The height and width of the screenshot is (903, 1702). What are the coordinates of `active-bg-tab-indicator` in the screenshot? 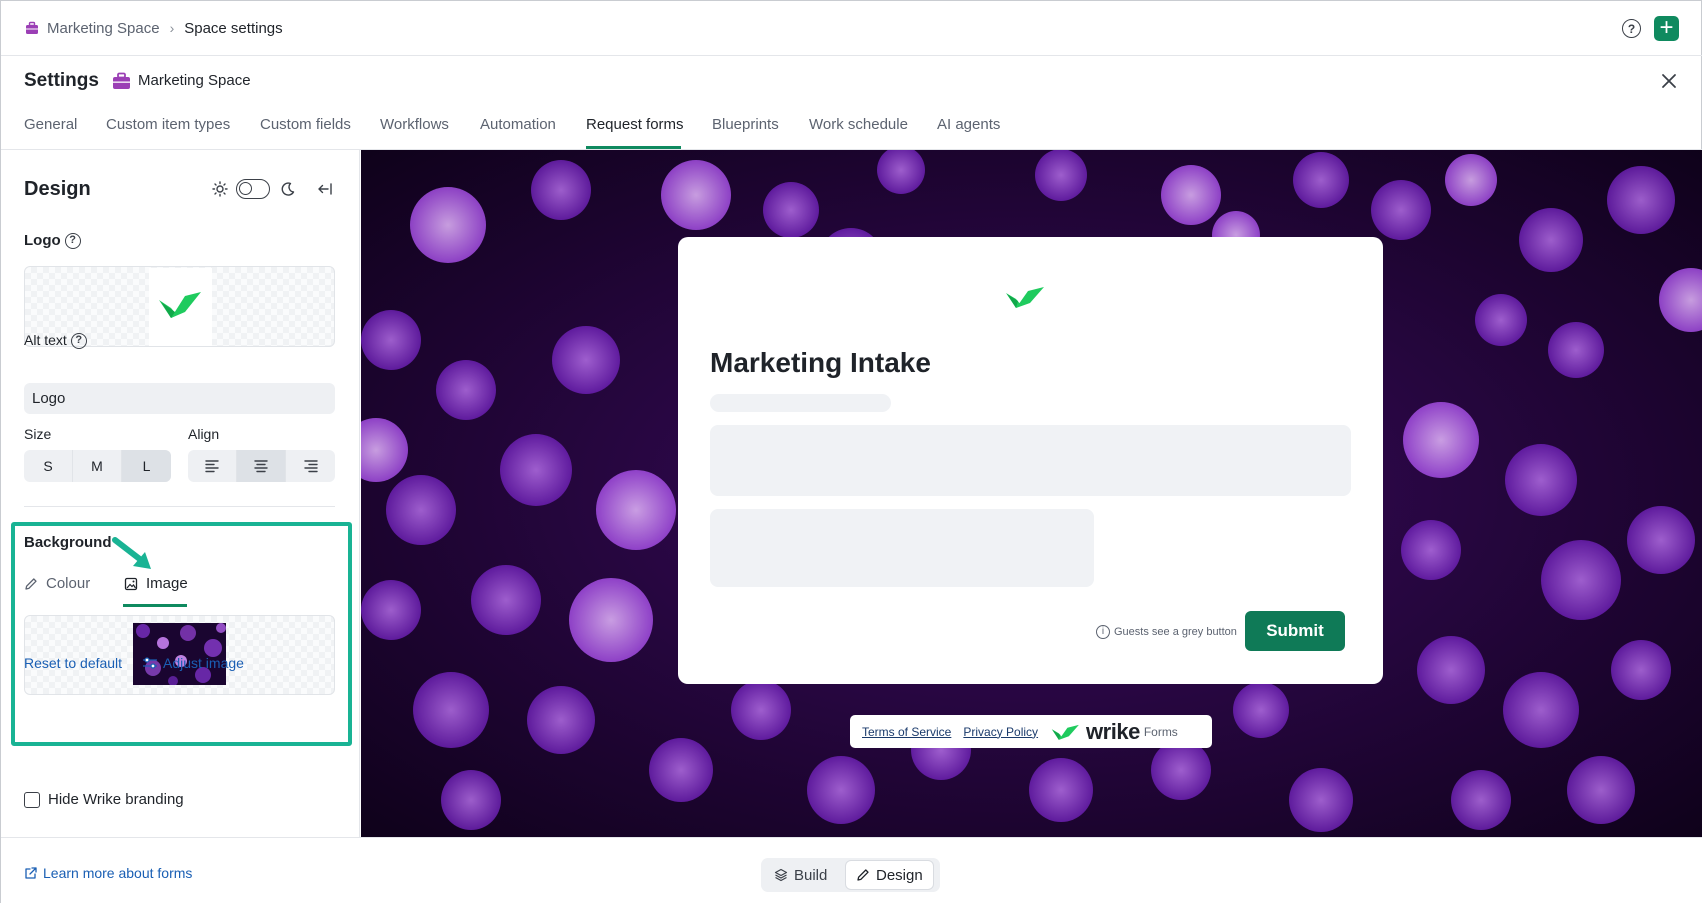 It's located at (155, 605).